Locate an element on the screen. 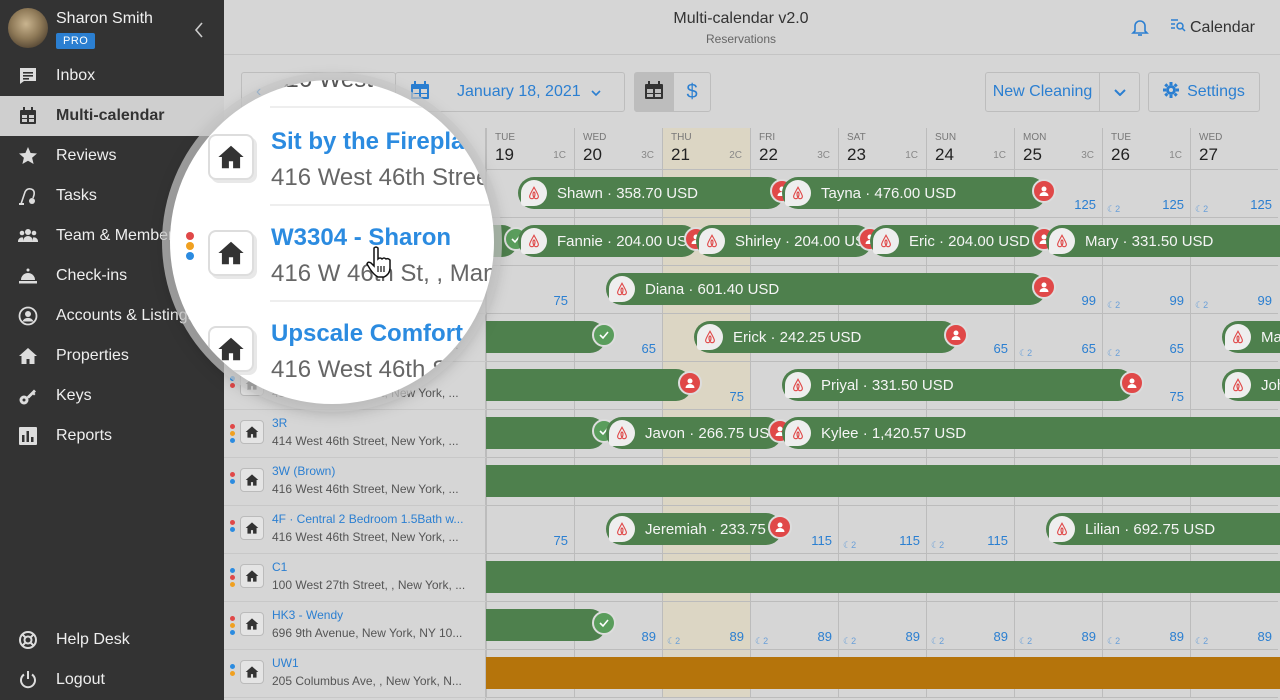 This screenshot has height=700, width=1280. divider is located at coordinates (382, 205).